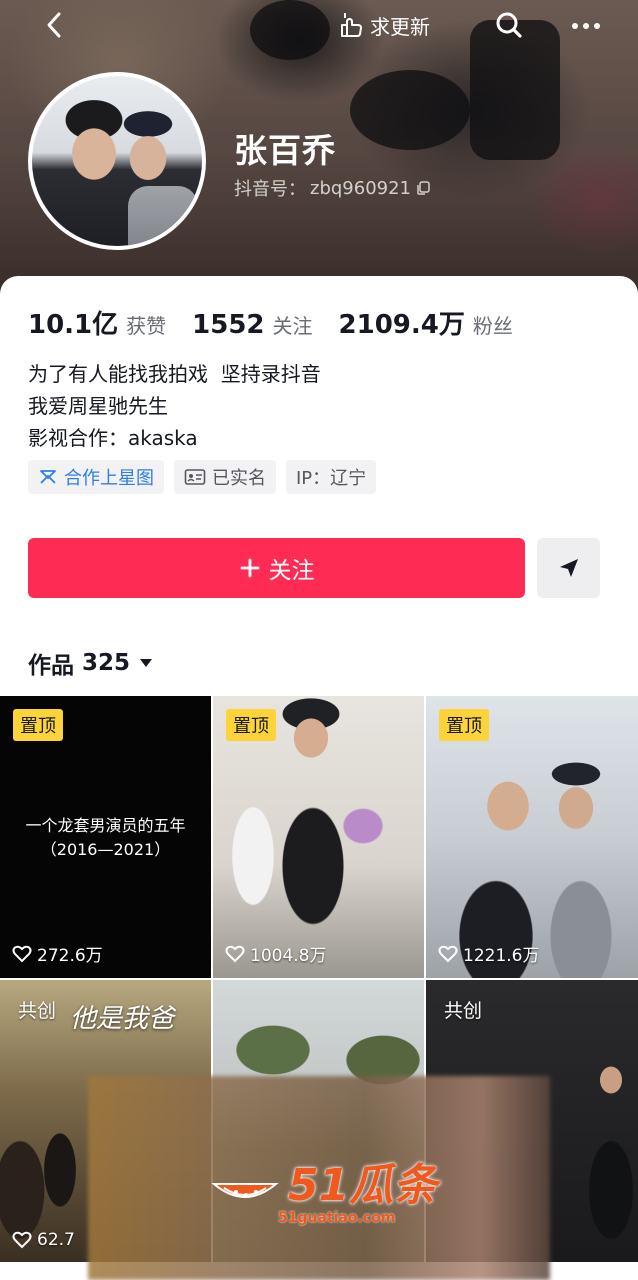 The image size is (638, 1280). I want to click on video-tile: 置顶 一个龙套男演员的五年 （2016—2021） 272.6万, so click(105, 837).